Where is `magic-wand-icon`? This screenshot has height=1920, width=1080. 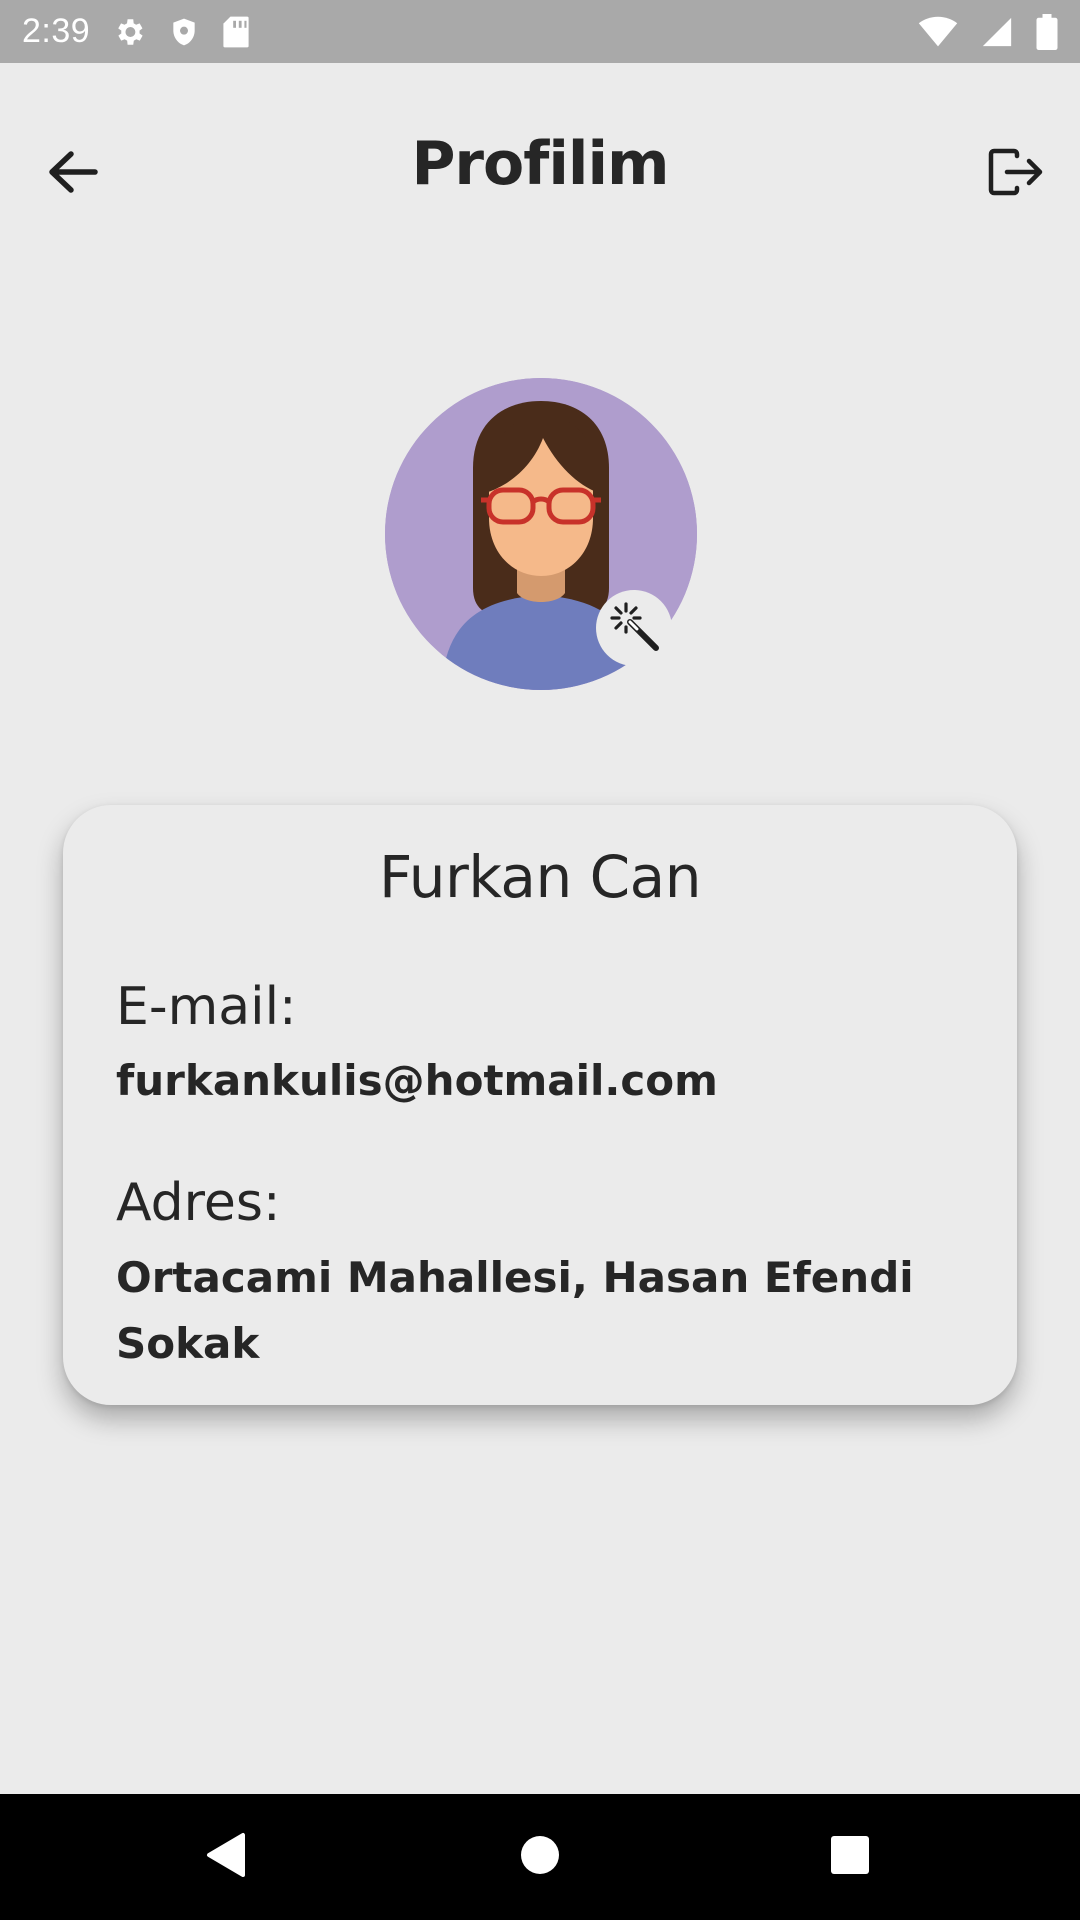
magic-wand-icon is located at coordinates (634, 628).